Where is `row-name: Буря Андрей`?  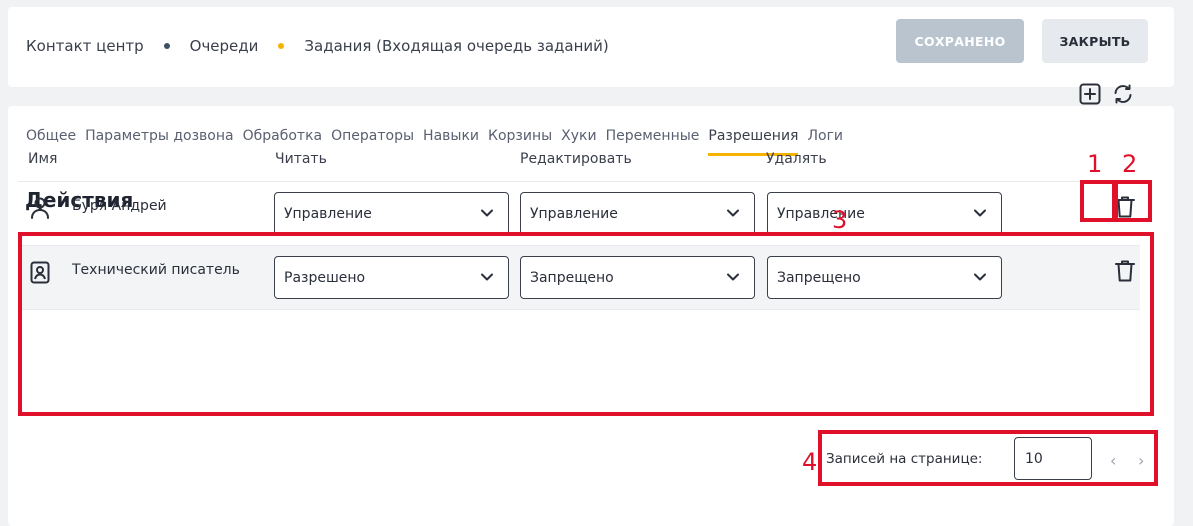
row-name: Буря Андрей is located at coordinates (119, 206).